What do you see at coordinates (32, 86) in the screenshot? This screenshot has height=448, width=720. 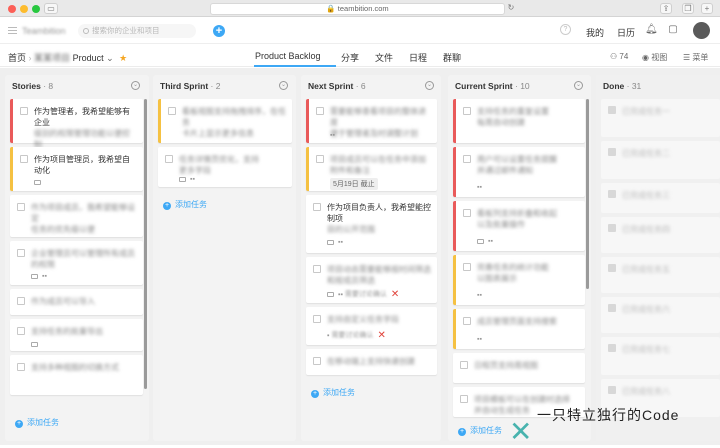 I see `column-title: Stories · 8` at bounding box center [32, 86].